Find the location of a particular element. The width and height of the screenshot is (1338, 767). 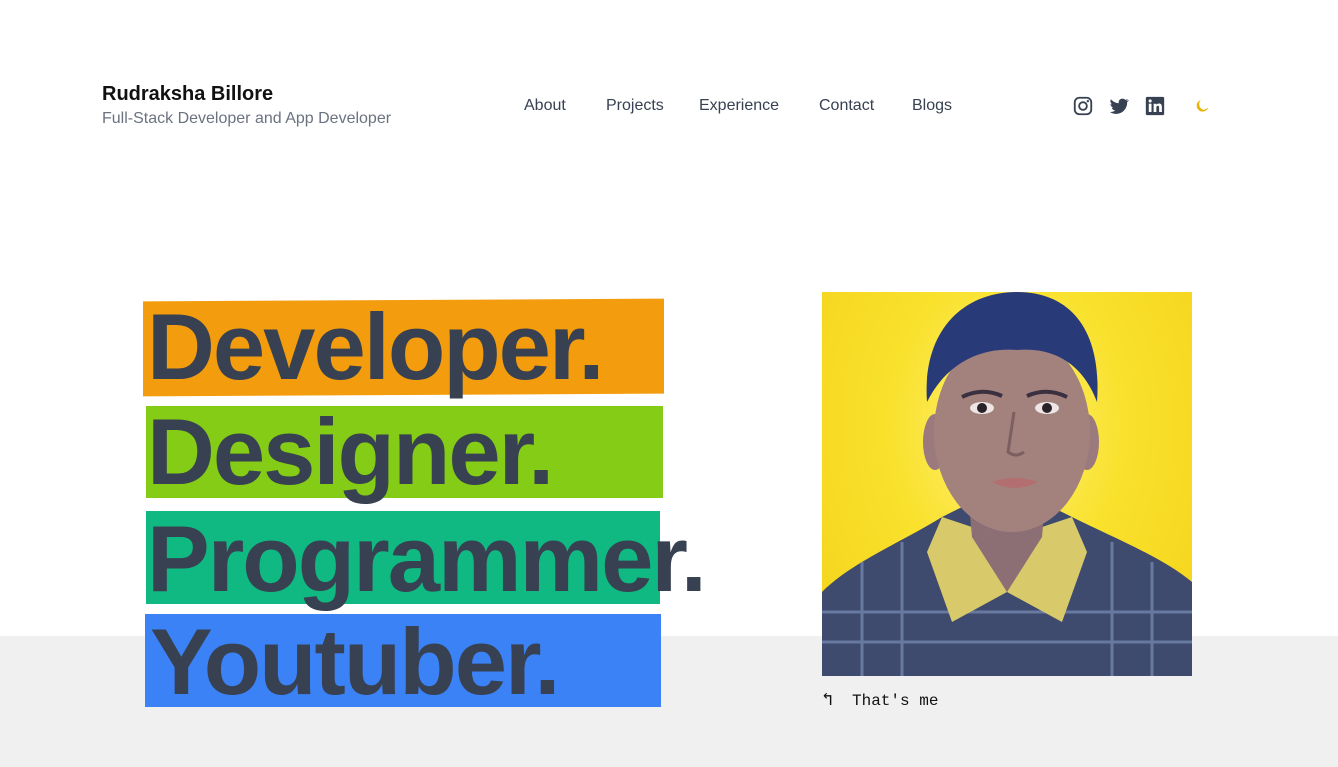

hero-word-youtuber: Youtuber. is located at coordinates (355, 661).